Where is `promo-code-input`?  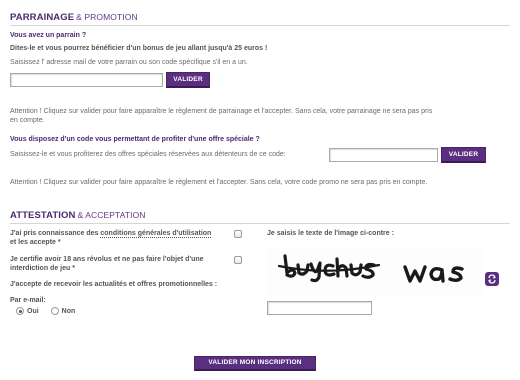 promo-code-input is located at coordinates (383, 155).